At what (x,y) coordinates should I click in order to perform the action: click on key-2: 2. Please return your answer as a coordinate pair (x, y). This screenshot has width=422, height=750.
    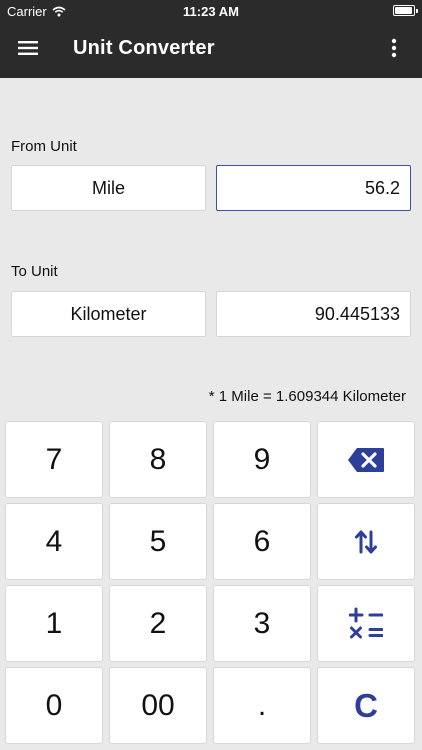
    Looking at the image, I should click on (158, 623).